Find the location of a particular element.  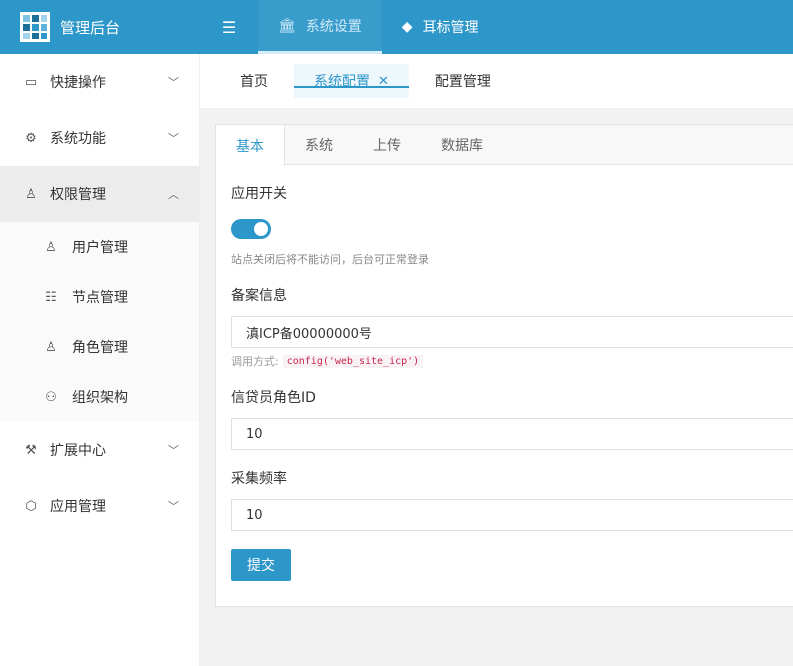

tab-label: 配置管理 is located at coordinates (462, 82).